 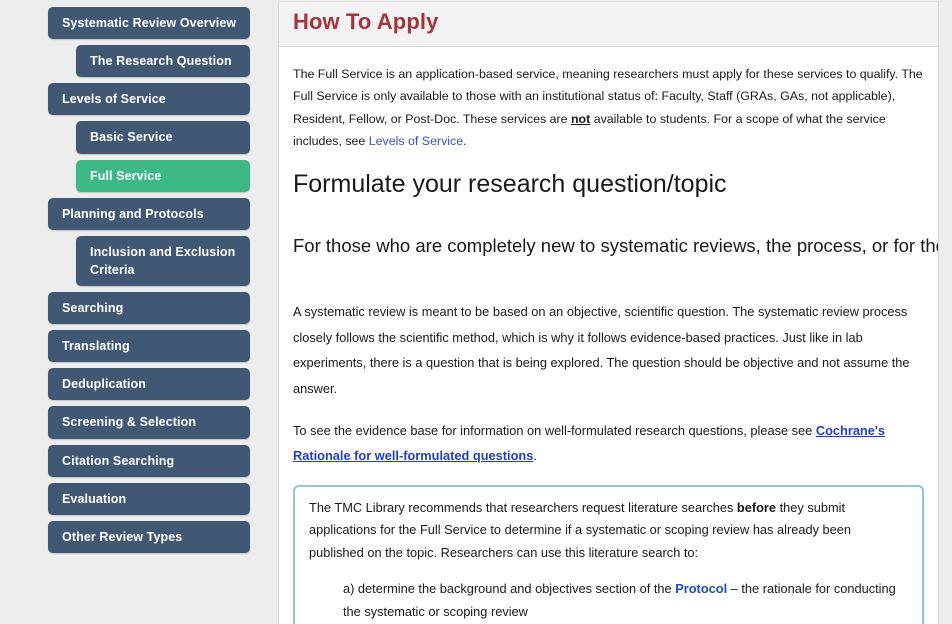 What do you see at coordinates (608, 24) in the screenshot?
I see `content-header: How To Apply` at bounding box center [608, 24].